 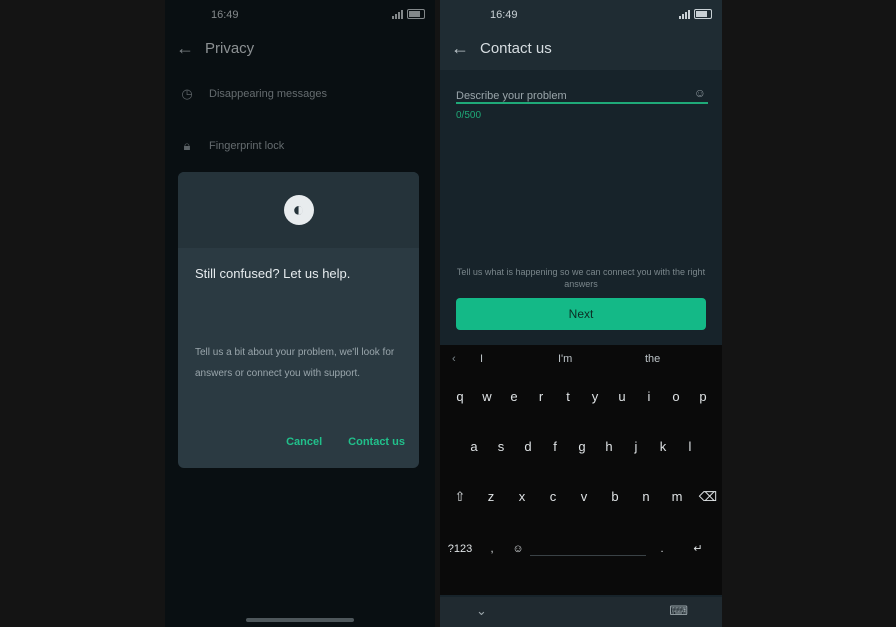 What do you see at coordinates (663, 447) in the screenshot?
I see `key-k: k` at bounding box center [663, 447].